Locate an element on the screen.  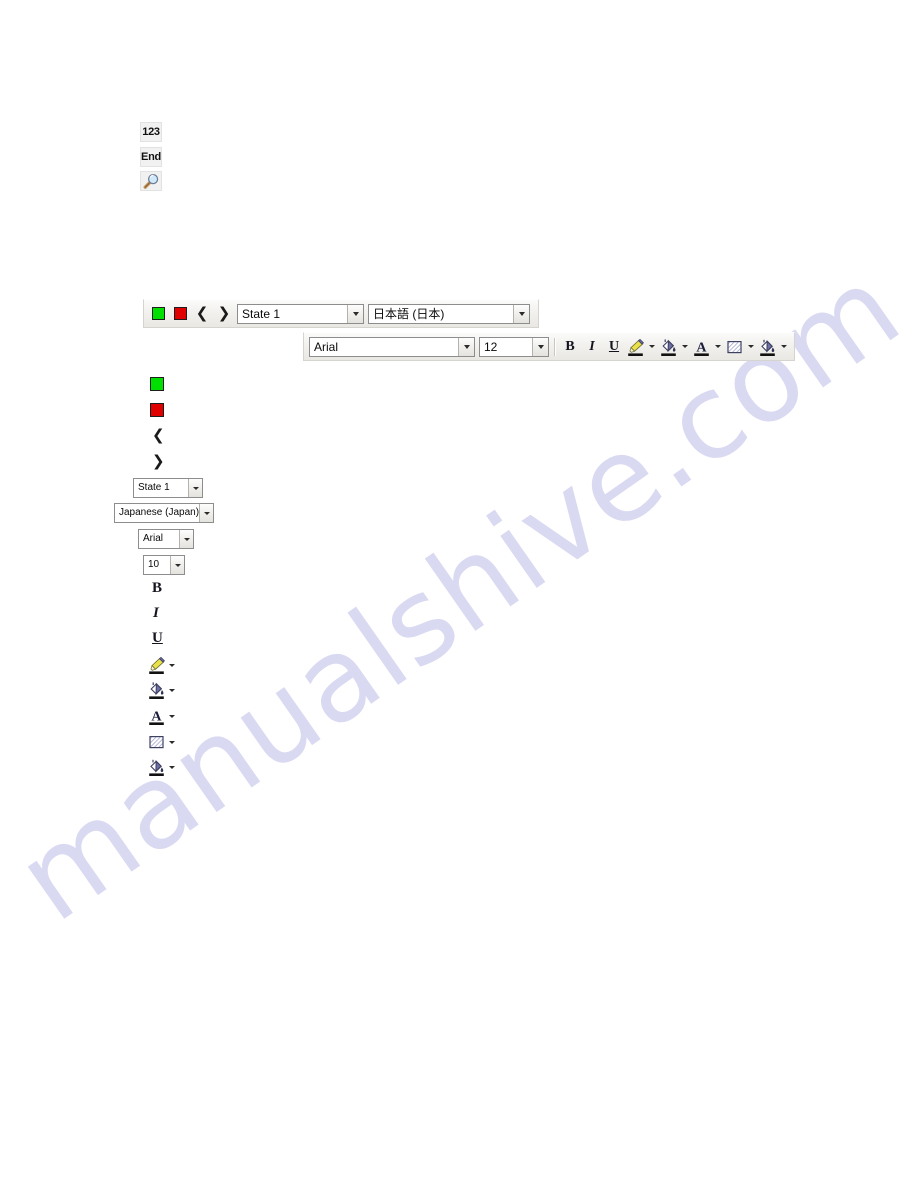
legend-pattern-button is located at coordinates (162, 742).